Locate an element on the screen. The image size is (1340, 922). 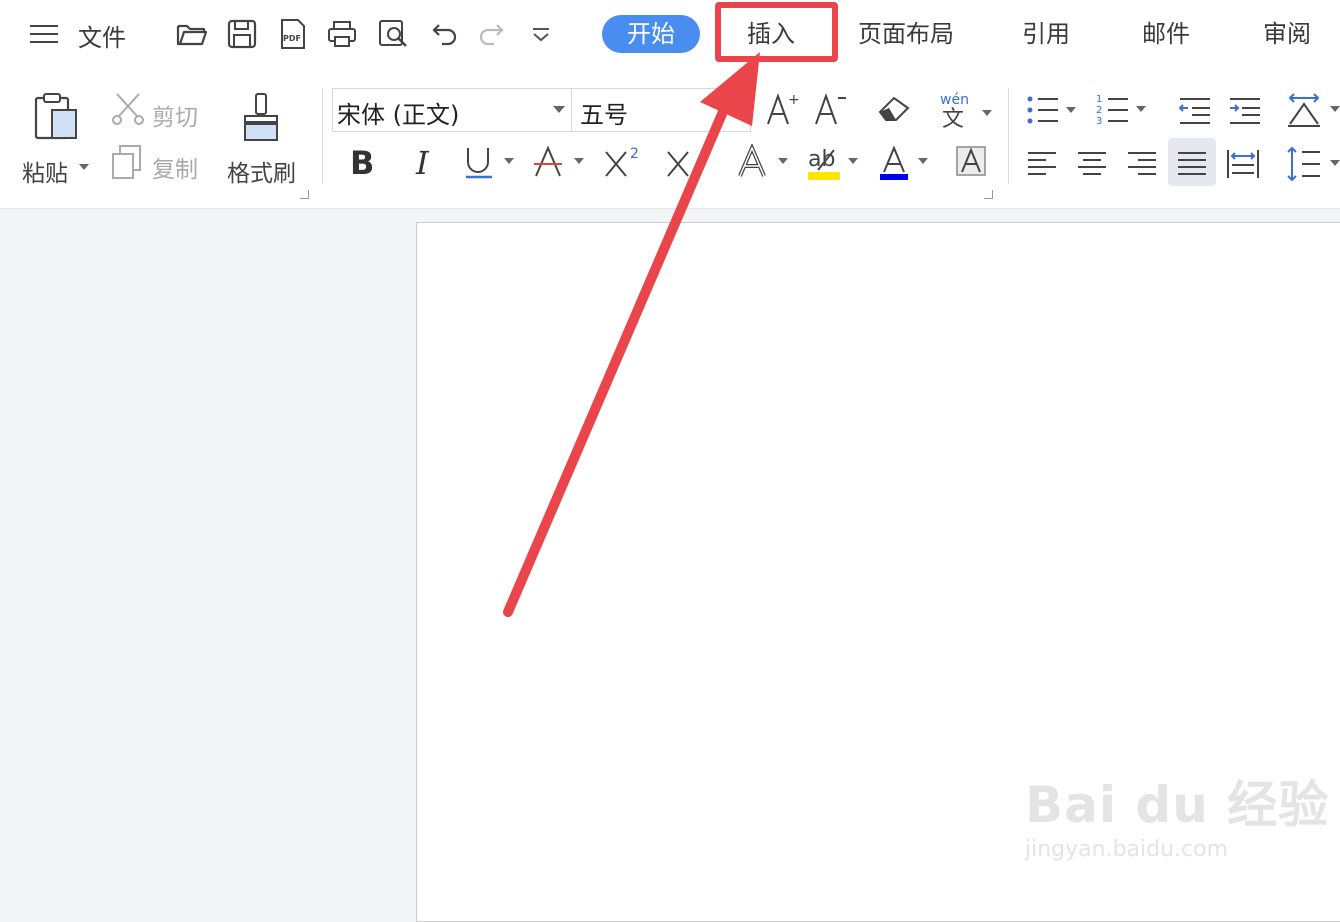
red-arrow-annotation is located at coordinates (631, 334).